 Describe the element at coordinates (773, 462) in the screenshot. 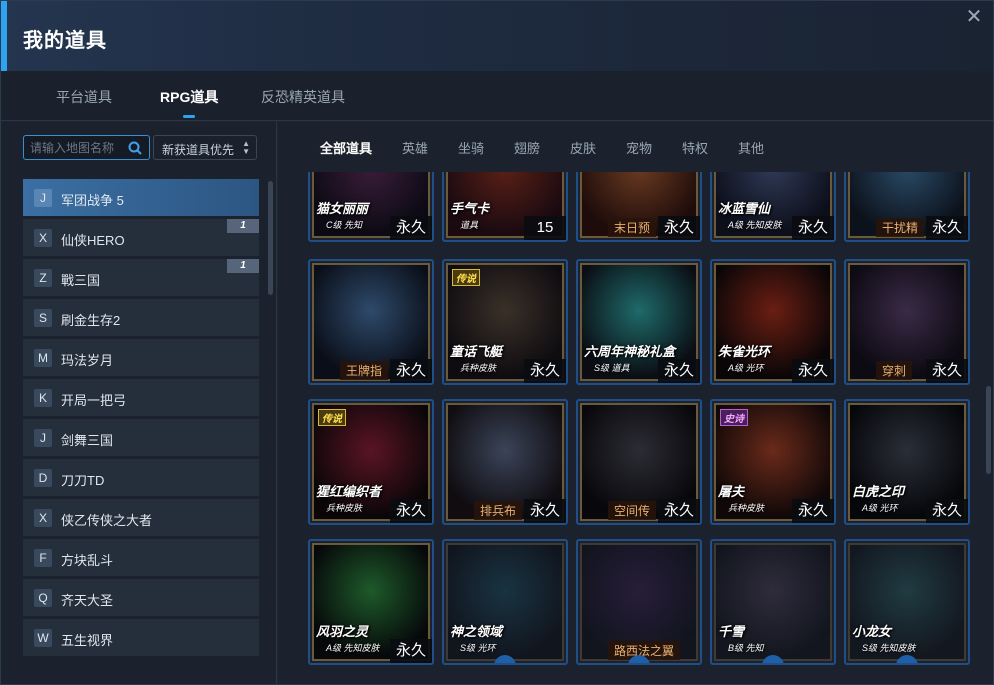

I see `item-card: 史诗 屠夫 兵种皮肤 永久` at that location.